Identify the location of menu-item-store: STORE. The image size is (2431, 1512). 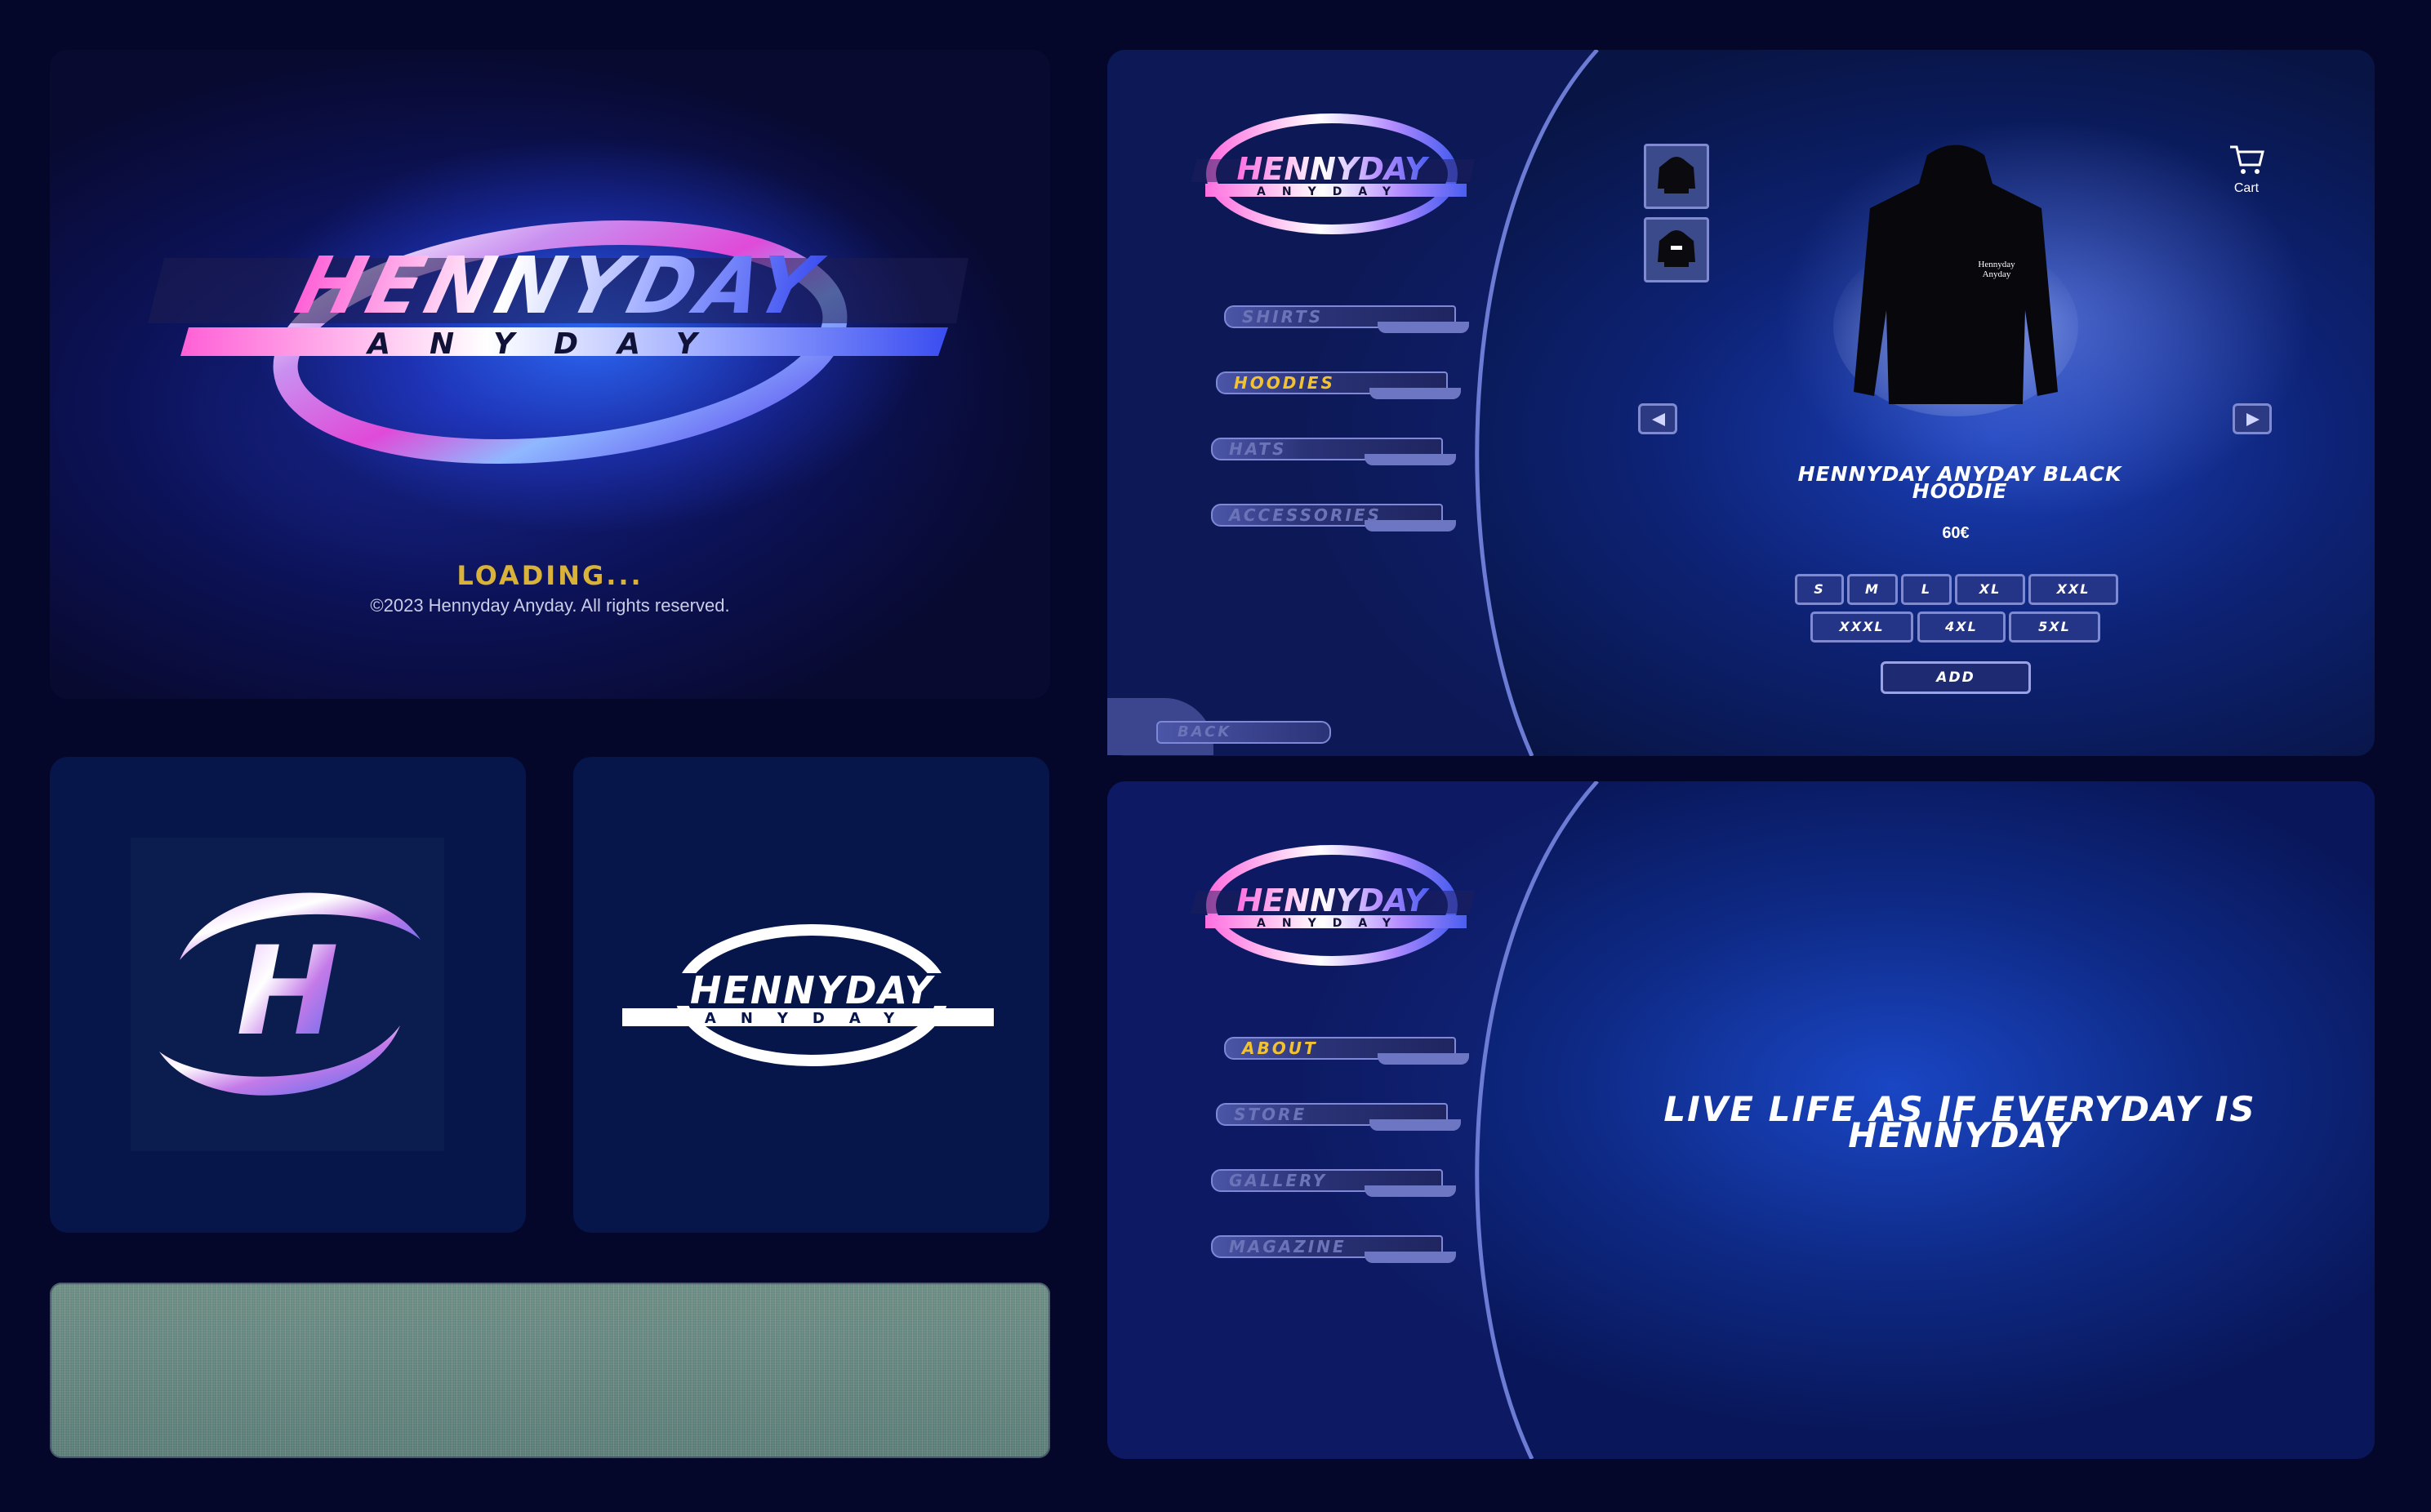
(1339, 1119).